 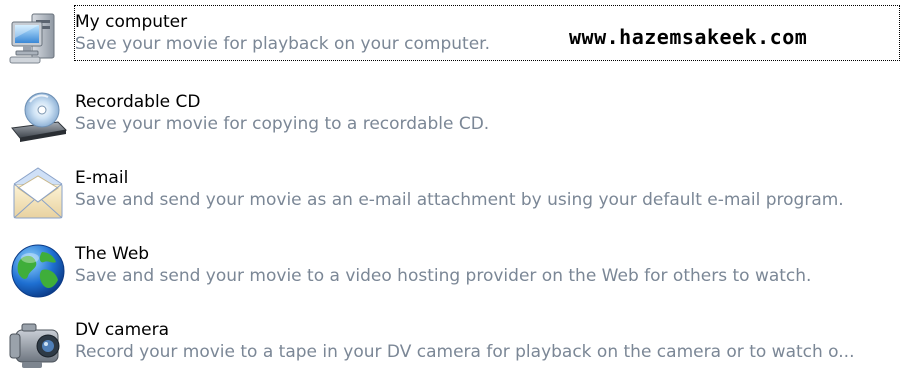 I want to click on option-title: The Web, so click(x=112, y=254).